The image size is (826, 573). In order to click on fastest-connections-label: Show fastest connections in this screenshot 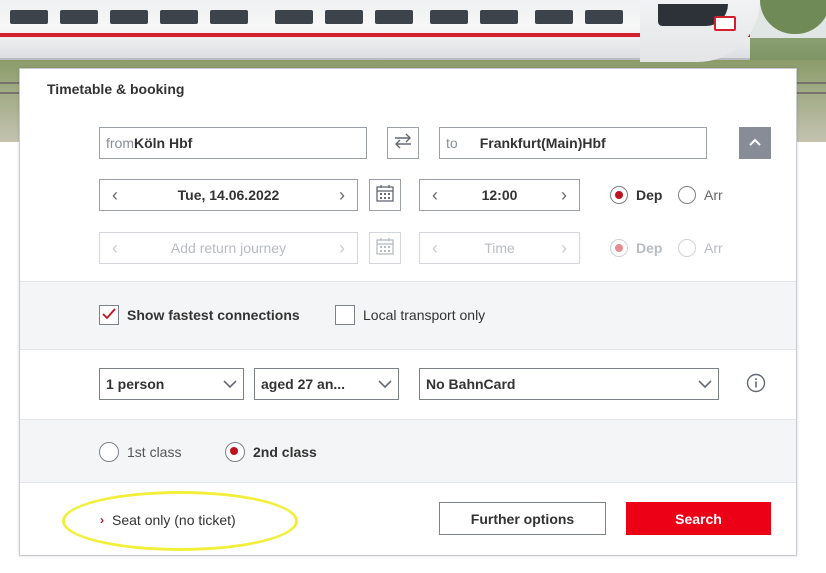, I will do `click(213, 315)`.